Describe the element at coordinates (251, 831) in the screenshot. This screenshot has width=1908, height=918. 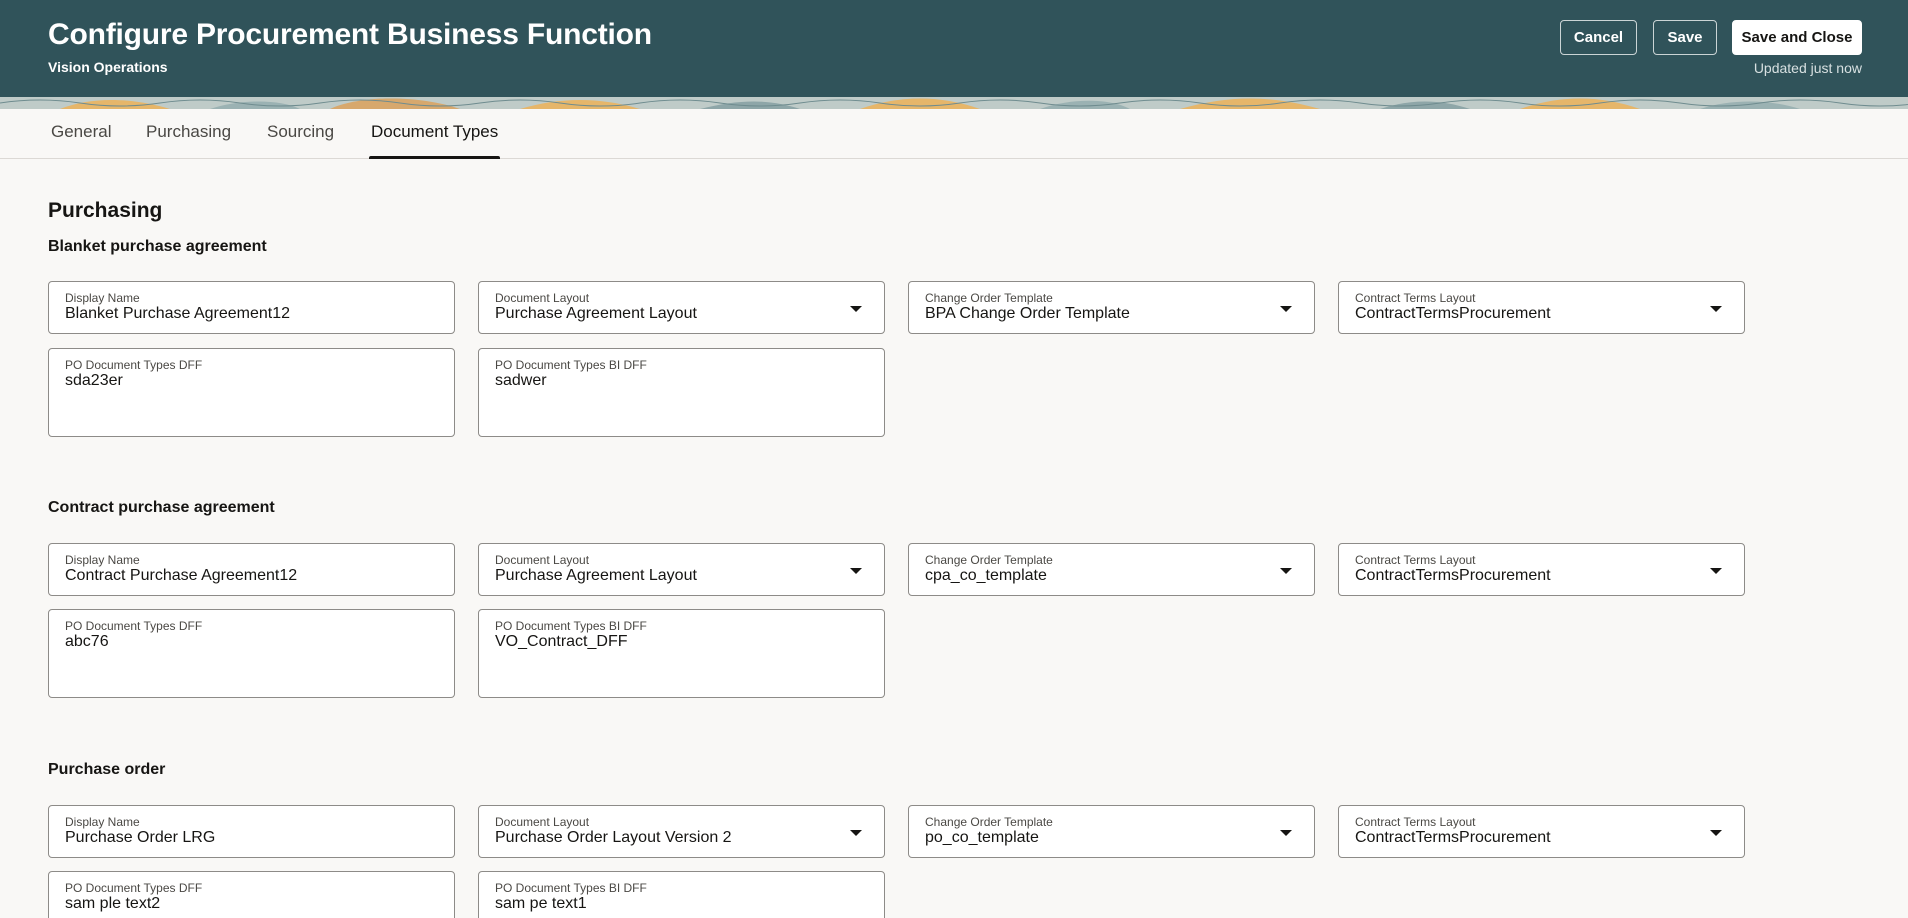
I see `po-display-name-field: Display Name Purchase Order LRG` at that location.